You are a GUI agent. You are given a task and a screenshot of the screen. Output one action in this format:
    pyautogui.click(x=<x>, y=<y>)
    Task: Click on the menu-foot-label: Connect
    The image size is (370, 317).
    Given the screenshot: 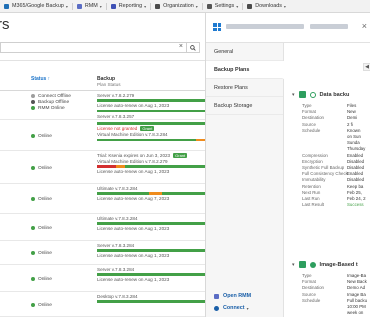 What is the action you would take?
    pyautogui.click(x=234, y=308)
    